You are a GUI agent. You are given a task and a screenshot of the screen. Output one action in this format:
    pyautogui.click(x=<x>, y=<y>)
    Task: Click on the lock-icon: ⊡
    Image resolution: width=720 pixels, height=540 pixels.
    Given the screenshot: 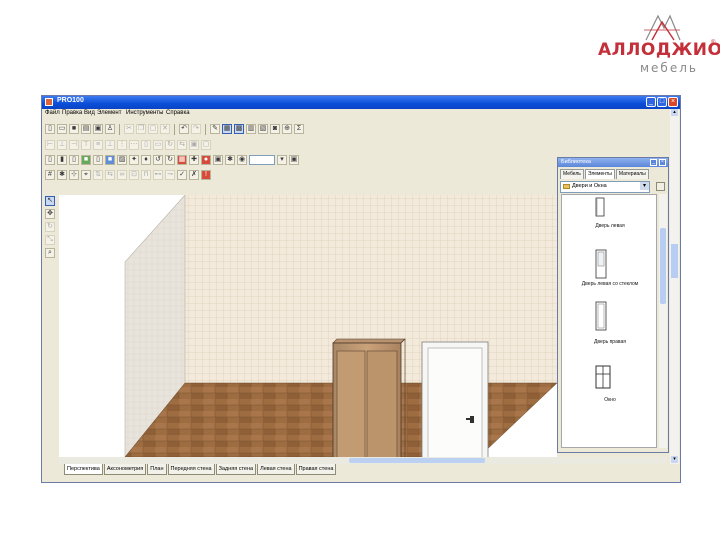 What is the action you would take?
    pyautogui.click(x=134, y=175)
    